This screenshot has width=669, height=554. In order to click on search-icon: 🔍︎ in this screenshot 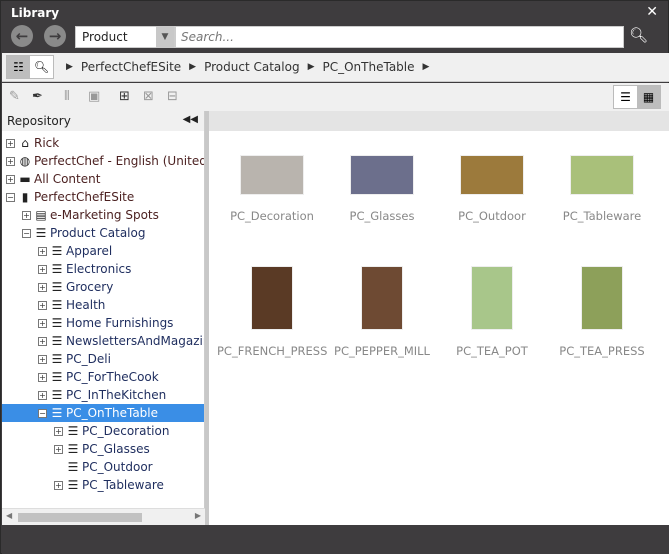, I will do `click(638, 35)`.